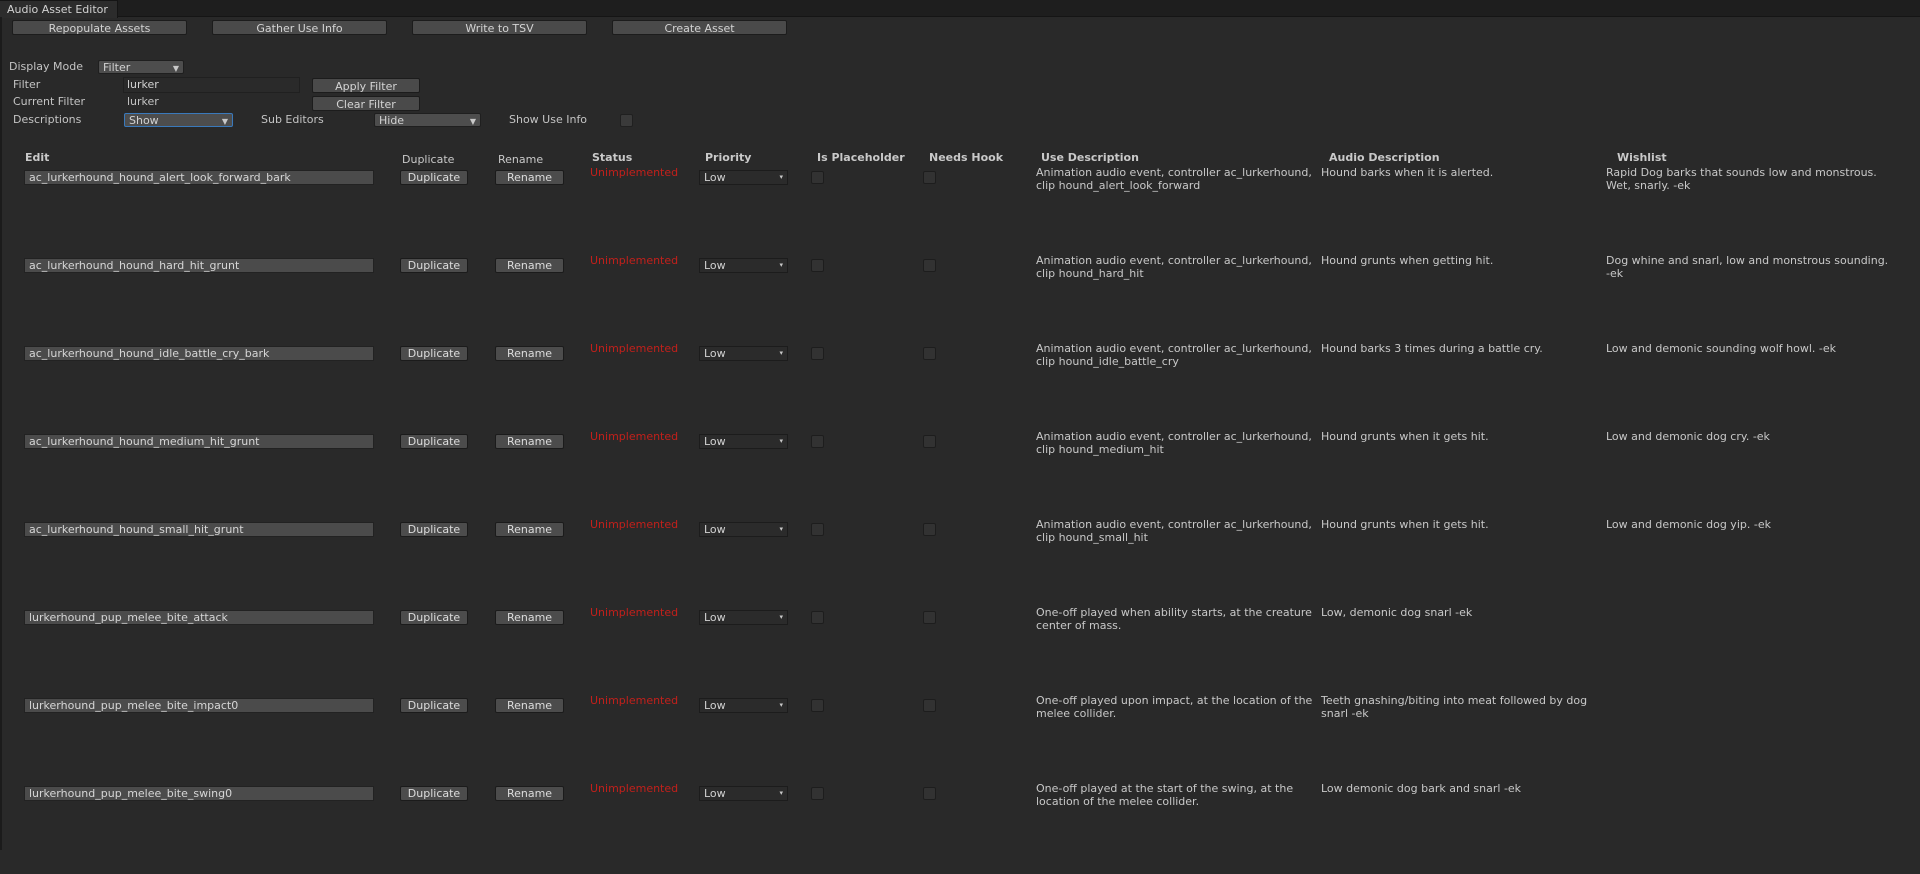 Image resolution: width=1920 pixels, height=874 pixels. What do you see at coordinates (1721, 348) in the screenshot?
I see `wishlist-line: Low and demonic sounding wolf howl. -ek` at bounding box center [1721, 348].